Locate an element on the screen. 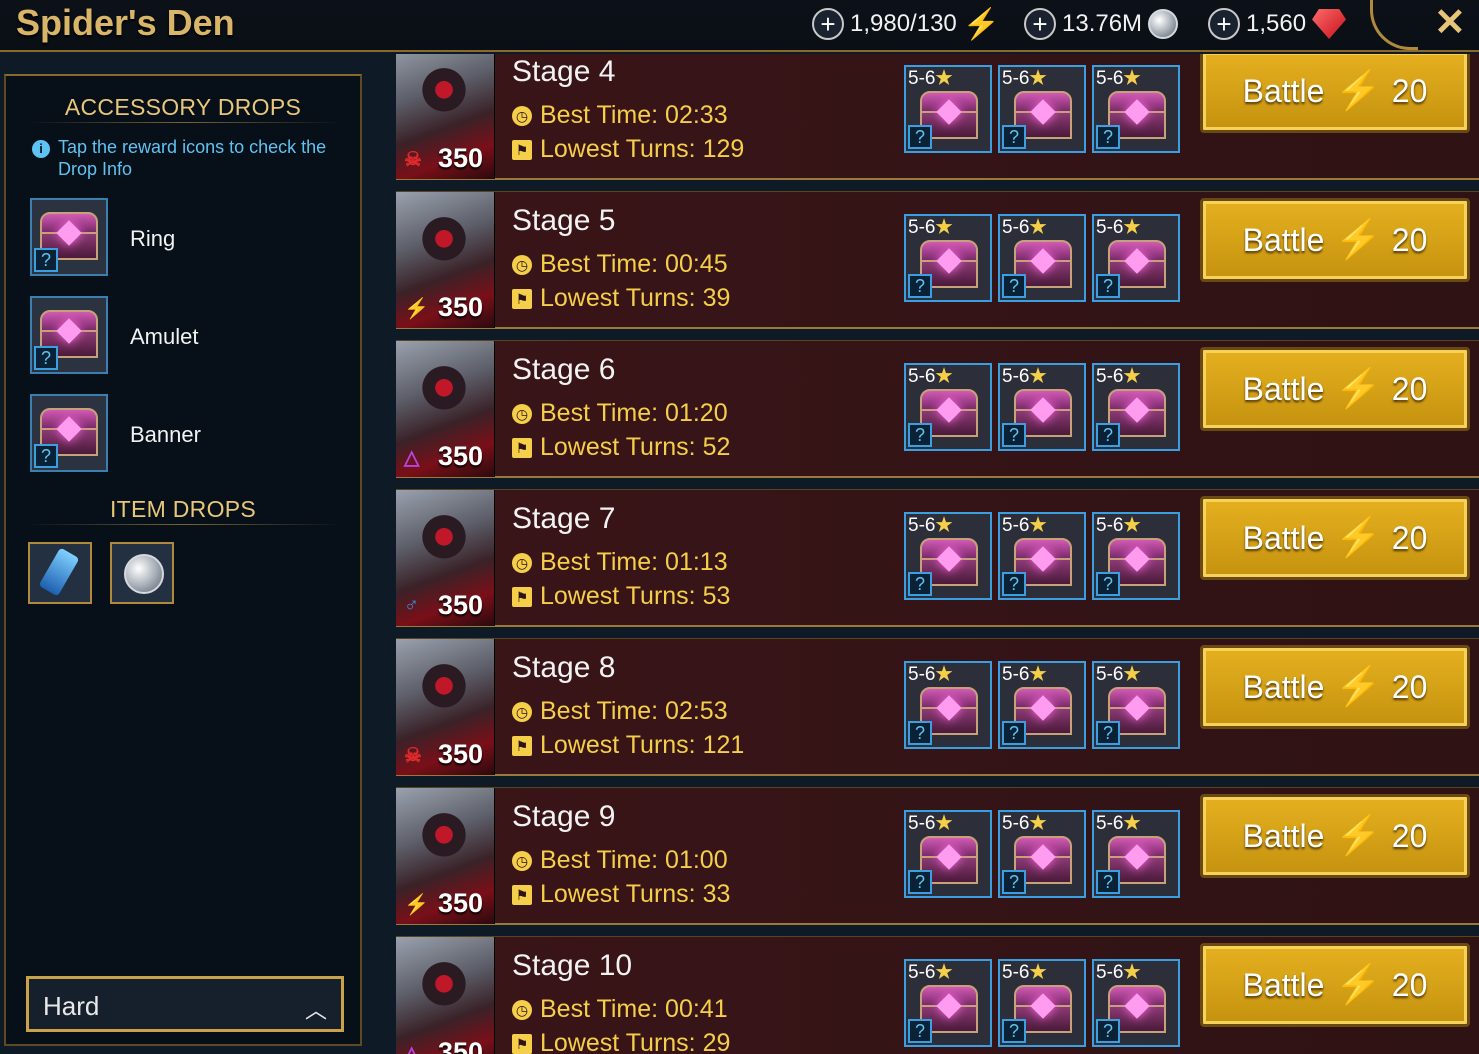 The width and height of the screenshot is (1479, 1054). best-time: ◷ Best Time: 01:13 is located at coordinates (620, 562).